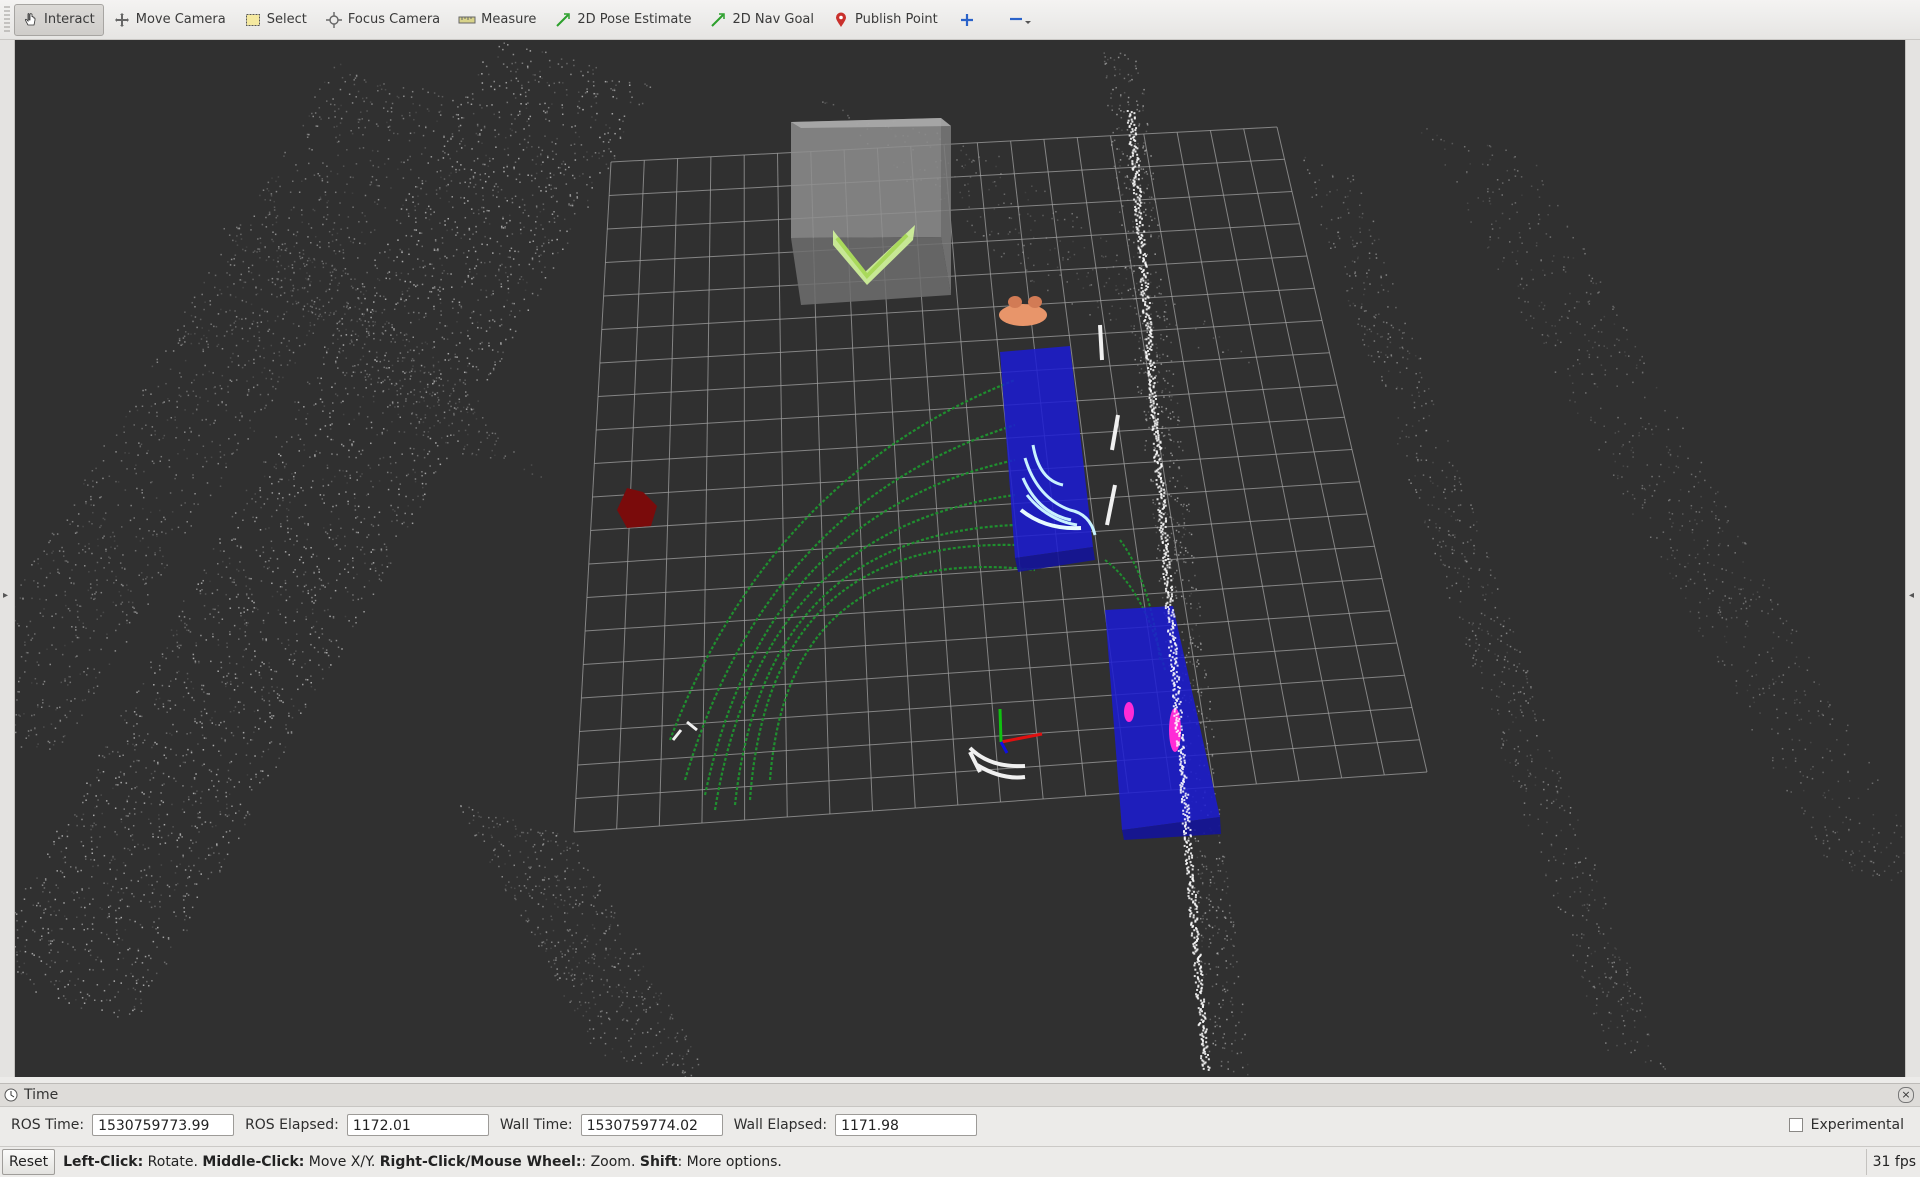  I want to click on ruler-icon, so click(467, 20).